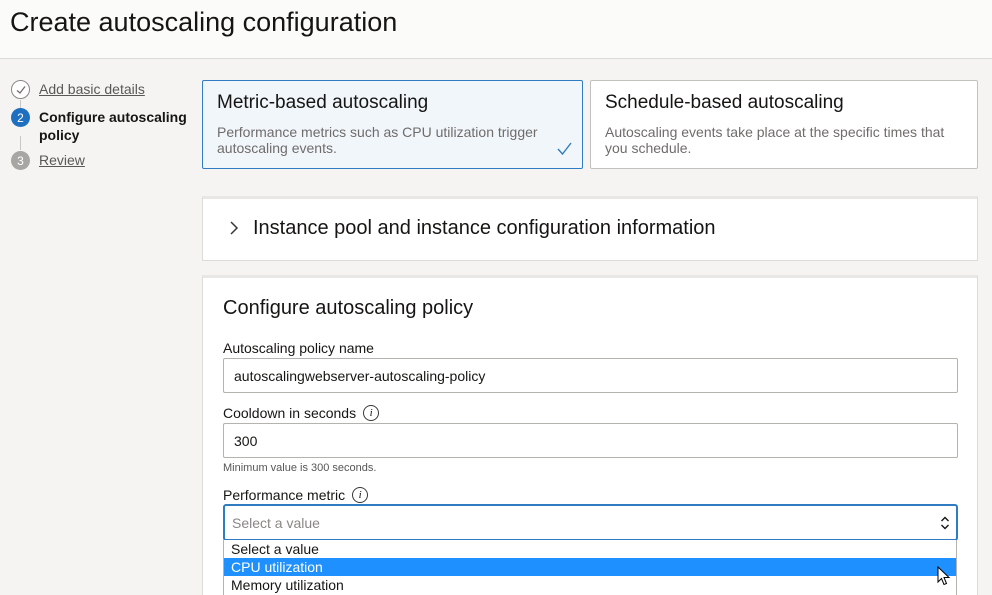 The image size is (992, 595). I want to click on checkmark-icon, so click(564, 149).